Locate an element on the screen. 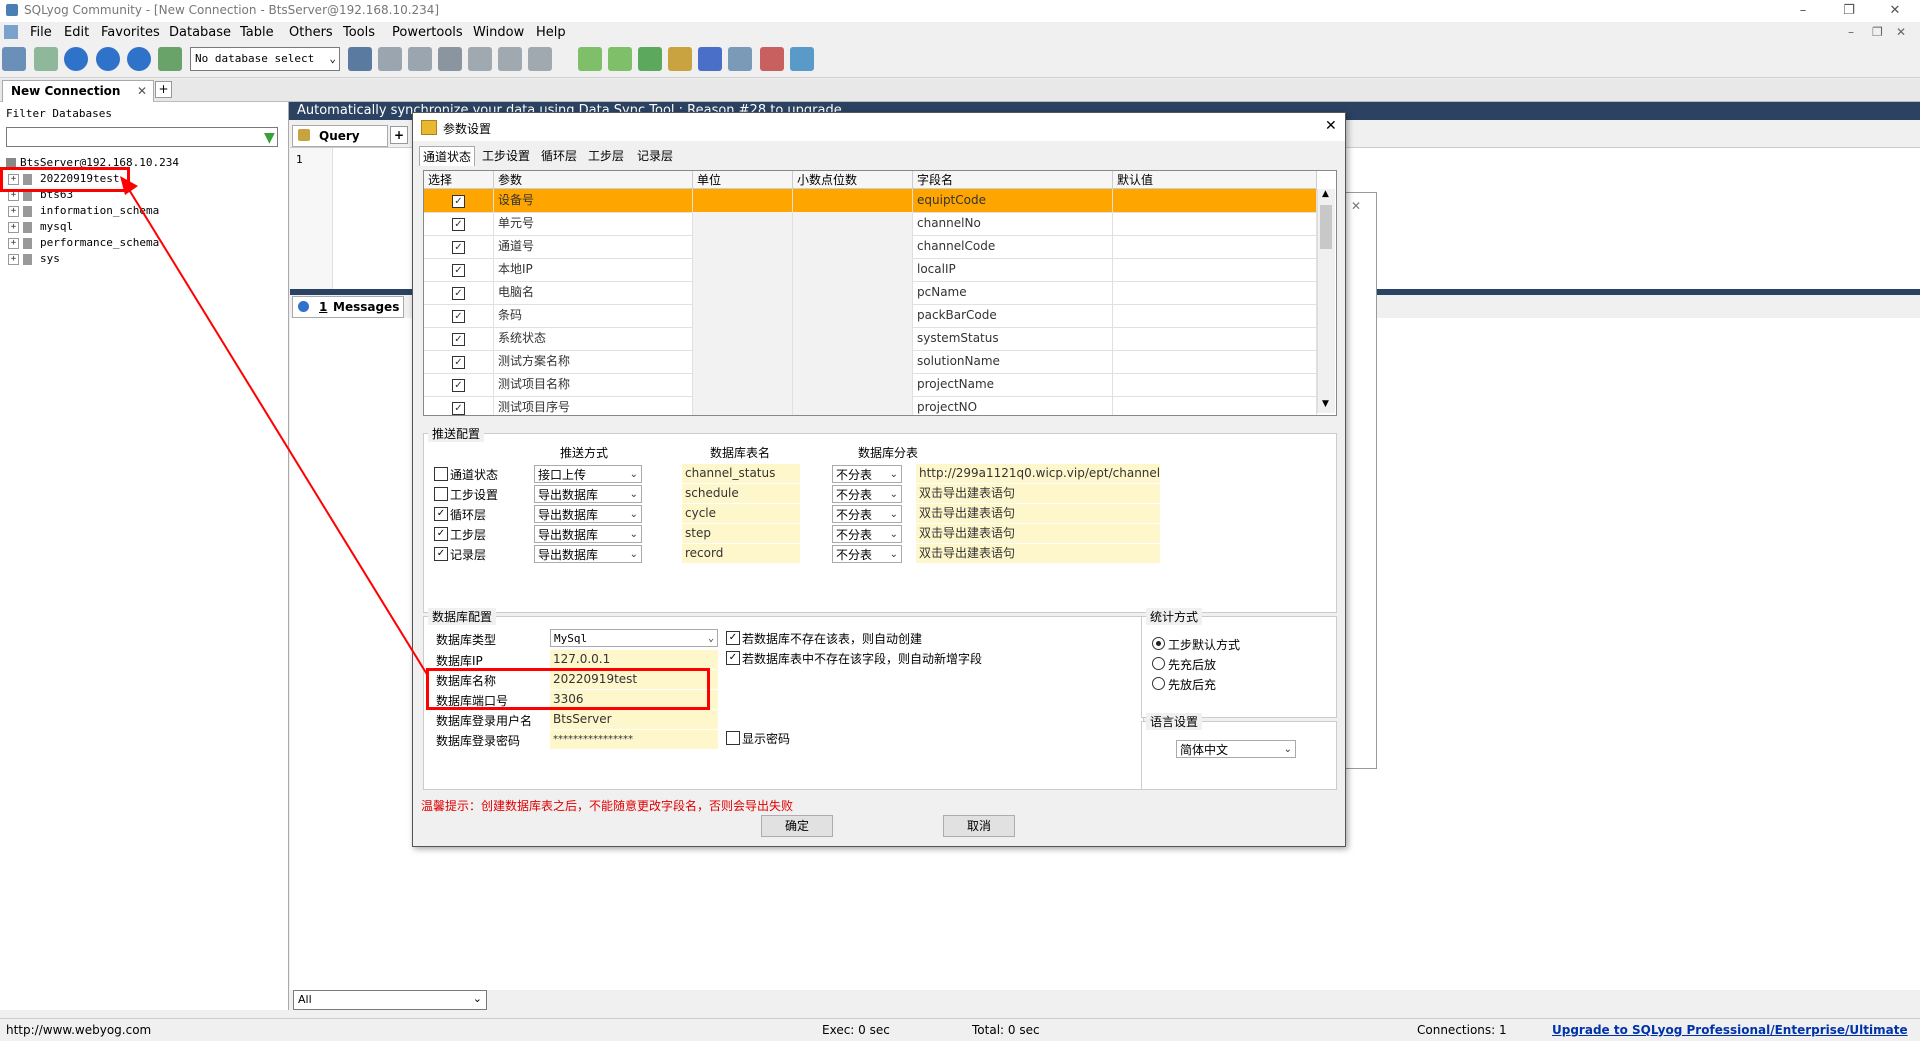 The width and height of the screenshot is (1920, 1041). annotation-arrow is located at coordinates (274, 426).